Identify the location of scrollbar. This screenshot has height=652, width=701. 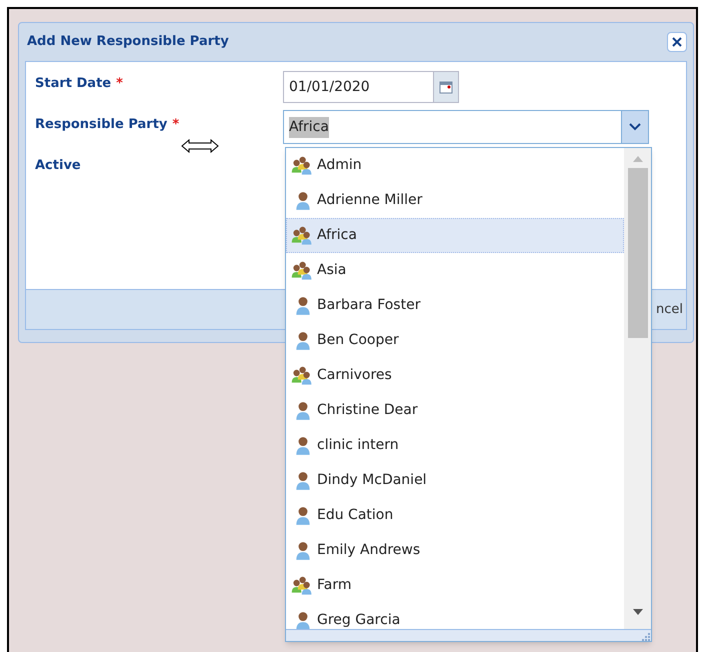
(637, 388).